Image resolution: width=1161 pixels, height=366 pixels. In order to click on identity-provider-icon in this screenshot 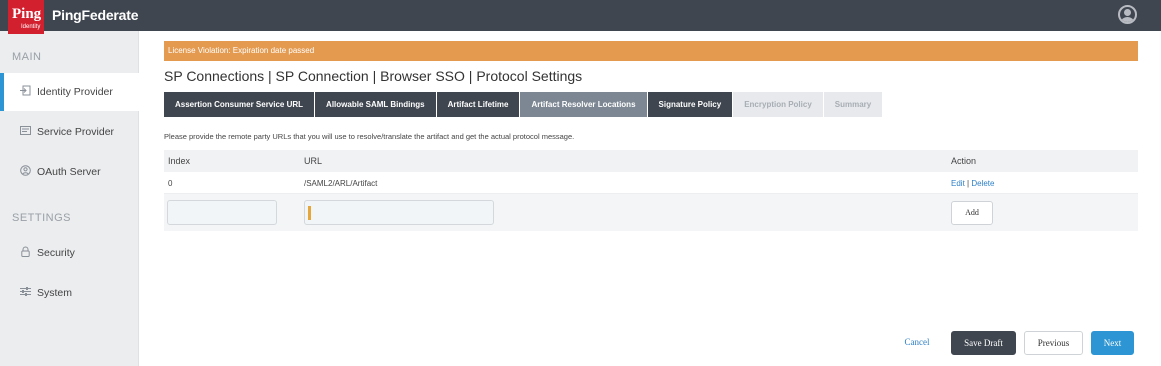, I will do `click(25, 90)`.